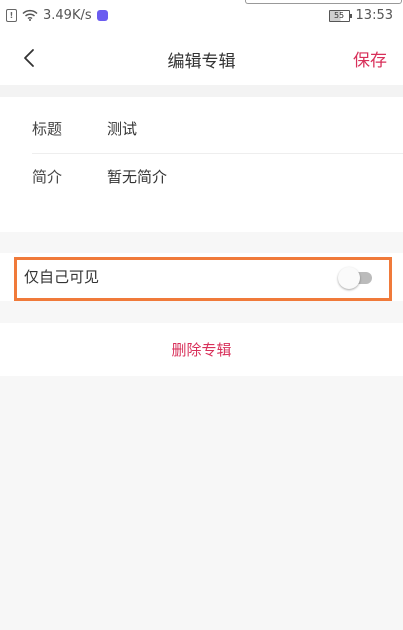 The width and height of the screenshot is (403, 630). What do you see at coordinates (349, 278) in the screenshot?
I see `toggle-knob` at bounding box center [349, 278].